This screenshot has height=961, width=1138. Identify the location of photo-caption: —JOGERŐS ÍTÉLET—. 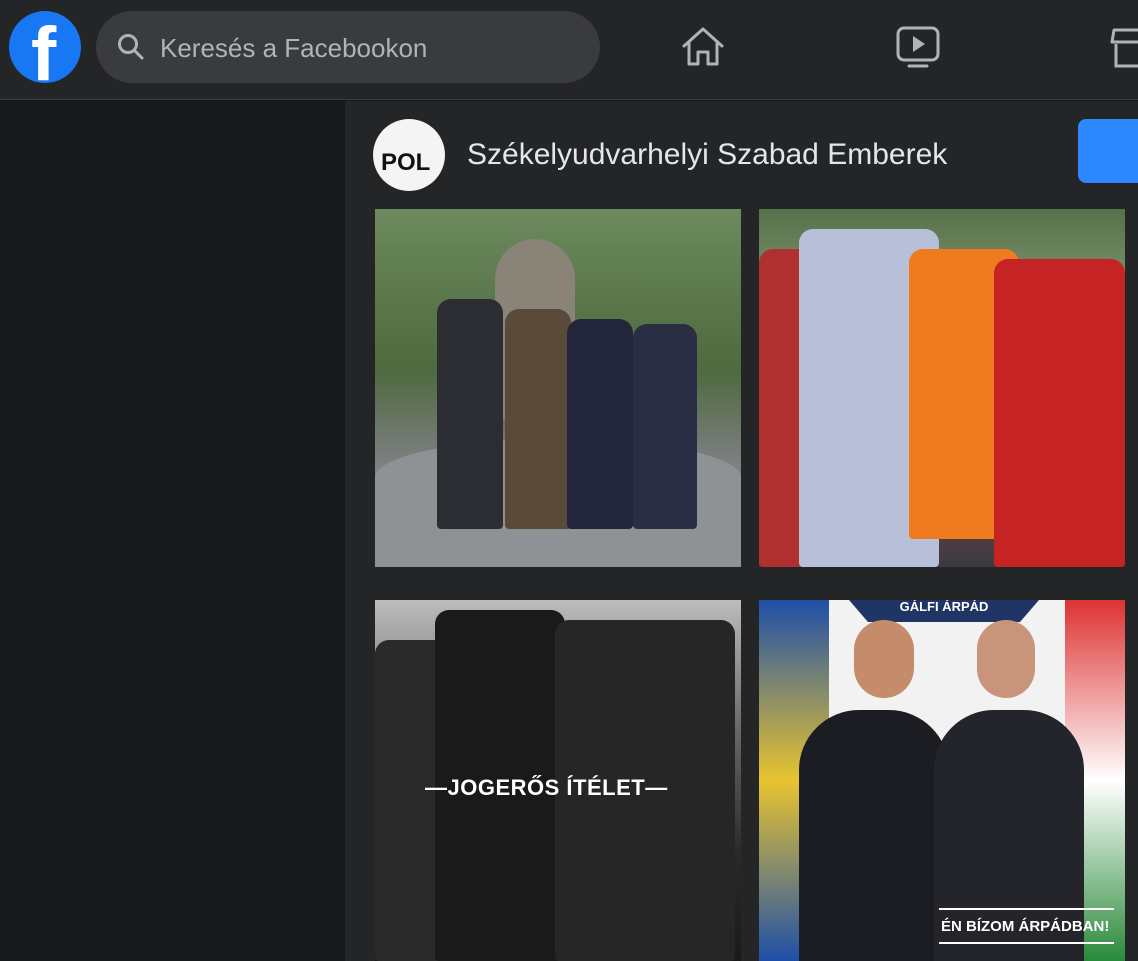
(546, 787).